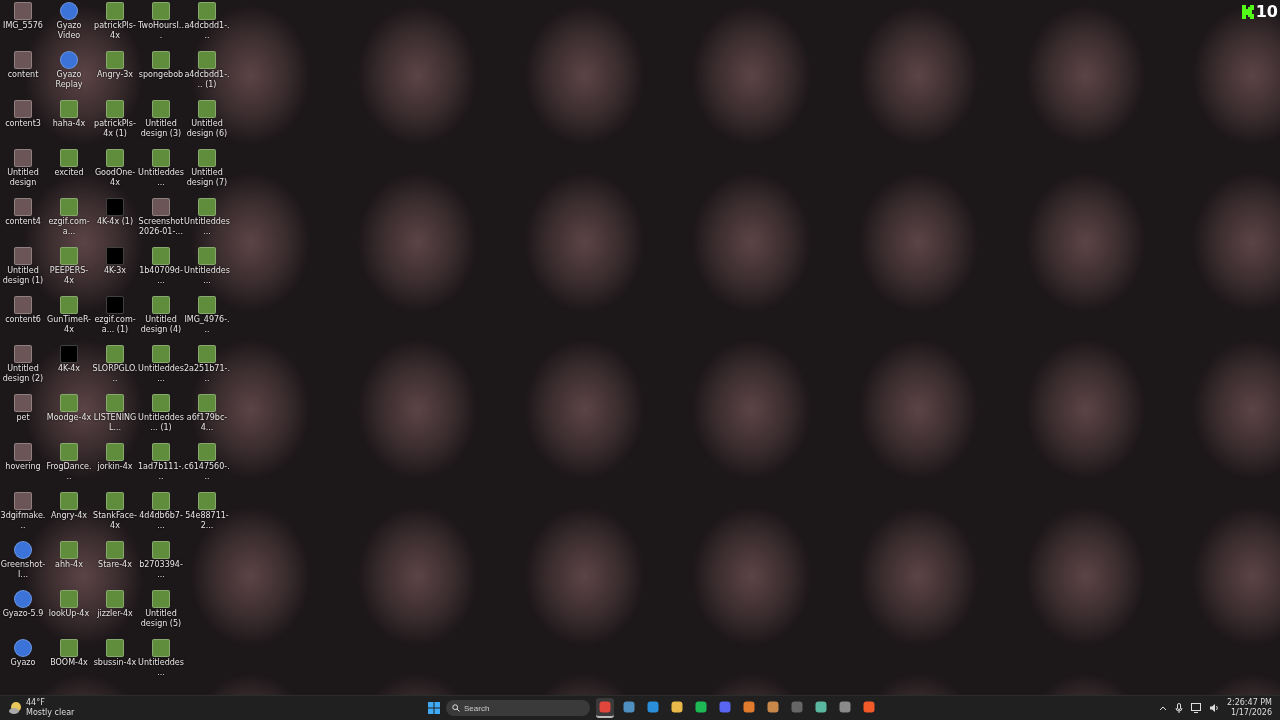  Describe the element at coordinates (23, 222) in the screenshot. I see `file-name: content4` at that location.